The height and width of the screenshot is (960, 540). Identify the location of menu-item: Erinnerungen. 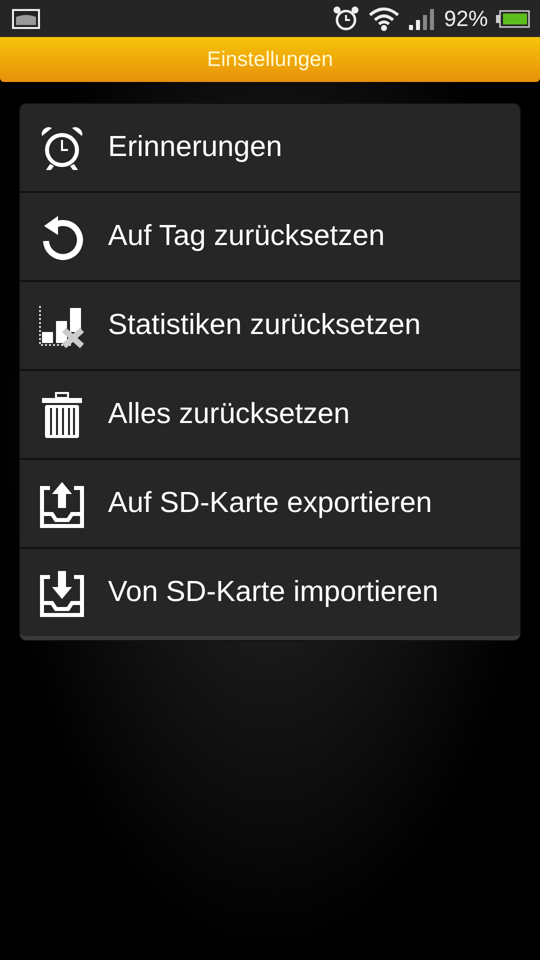
(270, 148).